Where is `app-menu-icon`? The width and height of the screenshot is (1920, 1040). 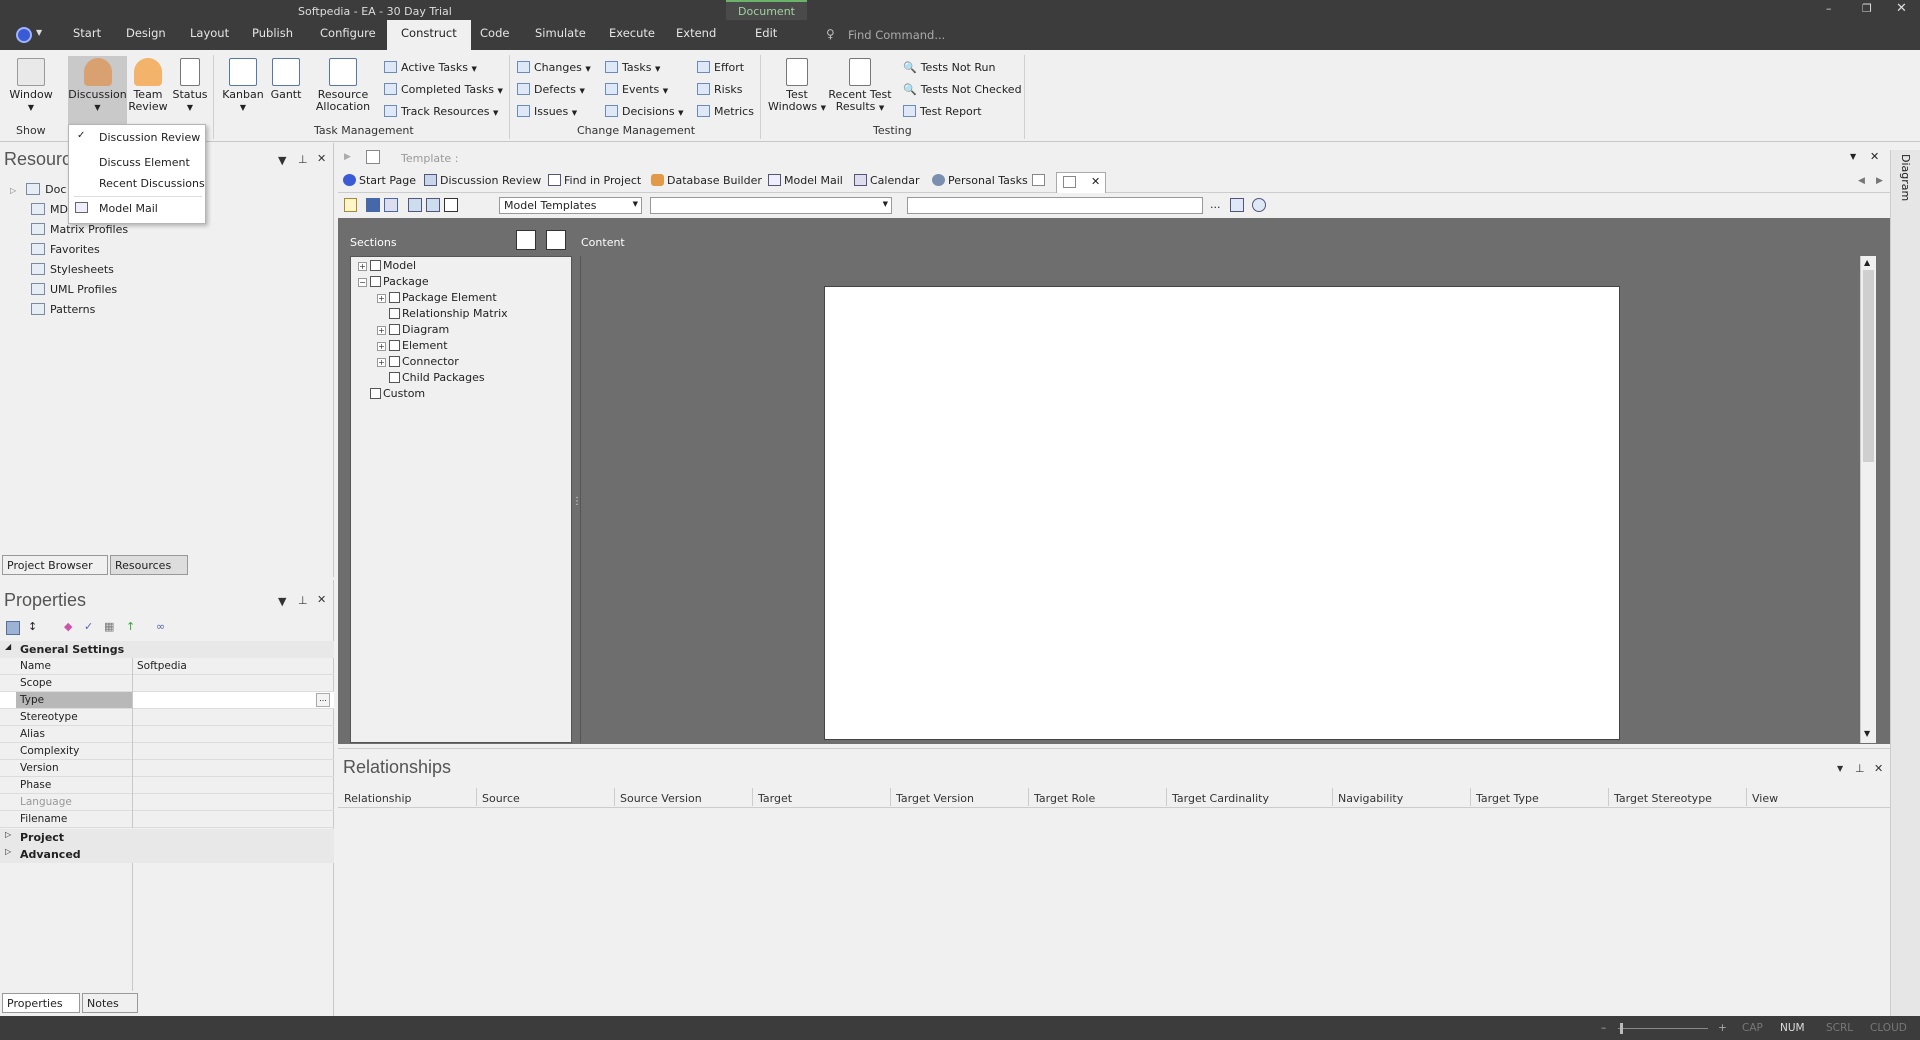 app-menu-icon is located at coordinates (24, 35).